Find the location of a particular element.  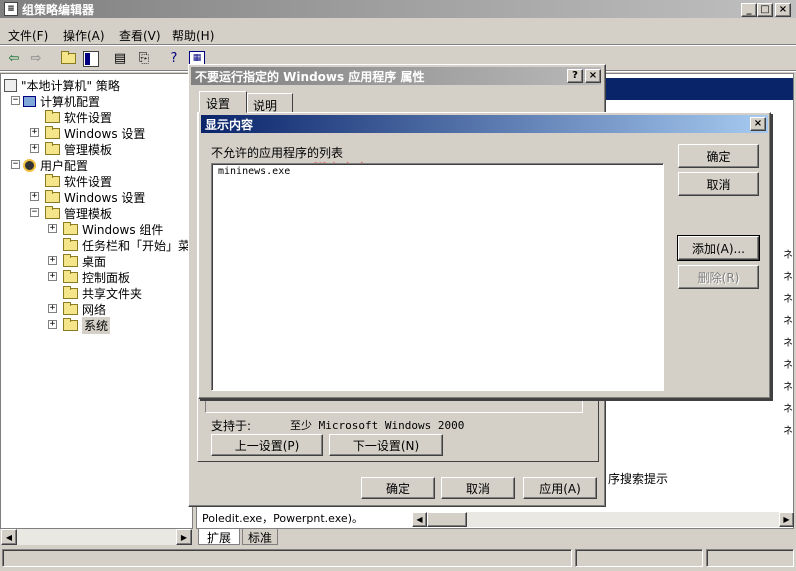

right-hscrollbar: ◀ ▶ is located at coordinates (603, 519).